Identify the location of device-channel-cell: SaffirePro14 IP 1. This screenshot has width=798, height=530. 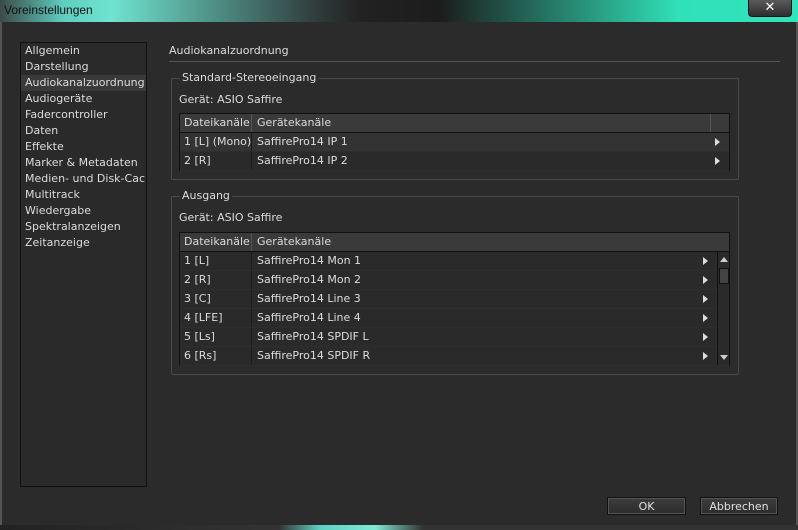
(302, 141).